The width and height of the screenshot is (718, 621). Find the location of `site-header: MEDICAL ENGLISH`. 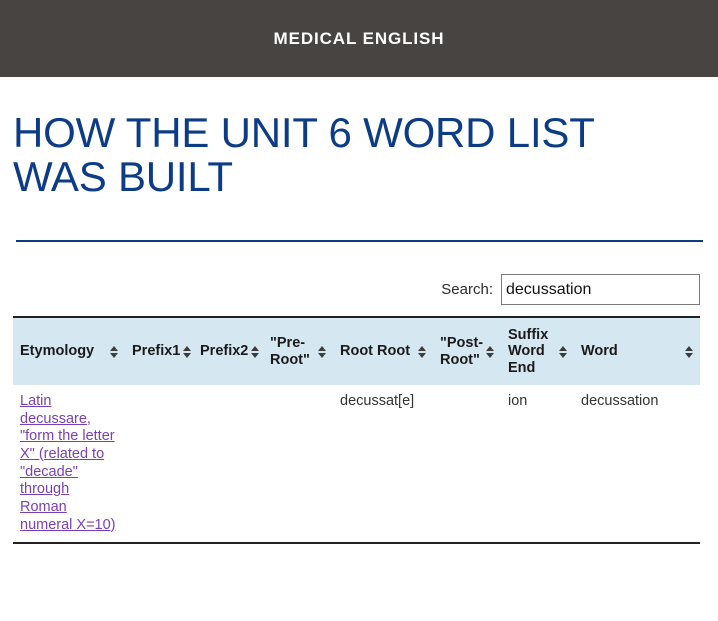

site-header: MEDICAL ENGLISH is located at coordinates (359, 38).